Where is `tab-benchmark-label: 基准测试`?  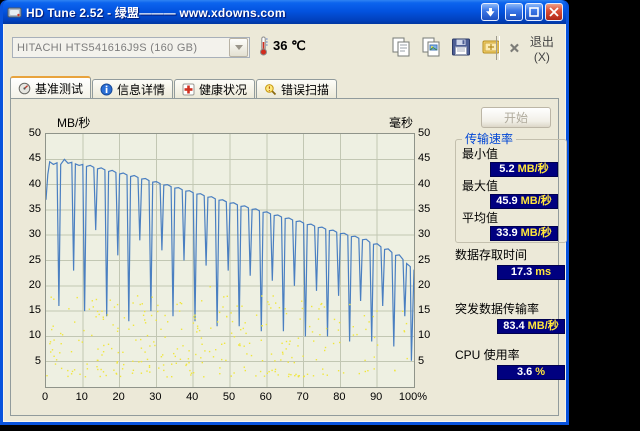 tab-benchmark-label: 基准测试 is located at coordinates (59, 88).